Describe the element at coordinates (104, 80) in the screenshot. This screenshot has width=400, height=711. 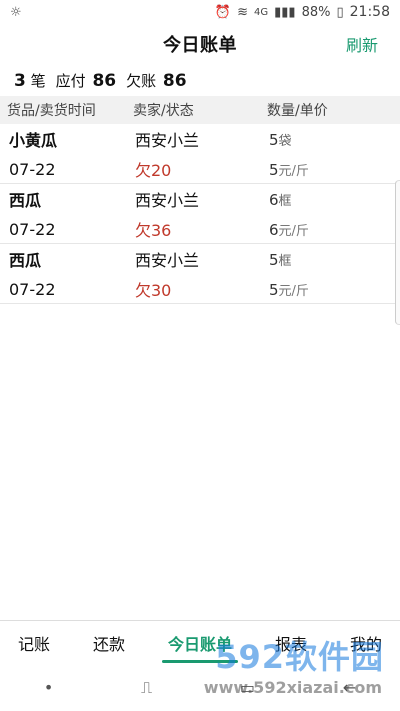
I see `payable-value: 86` at that location.